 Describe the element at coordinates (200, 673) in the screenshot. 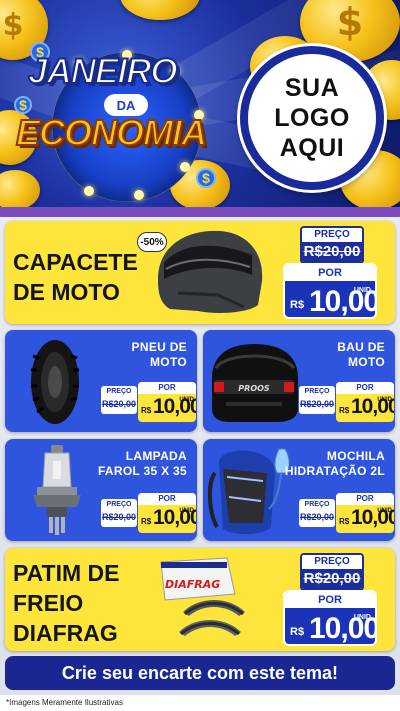

I see `create-flyer-cta-button: Crie seu encarte com este tema!` at that location.